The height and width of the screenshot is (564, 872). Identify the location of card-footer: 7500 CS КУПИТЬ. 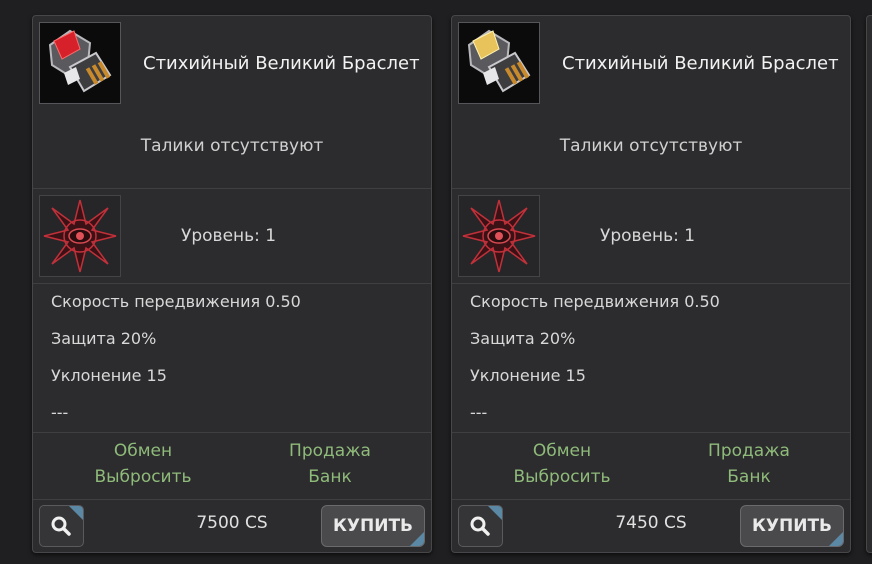
(232, 525).